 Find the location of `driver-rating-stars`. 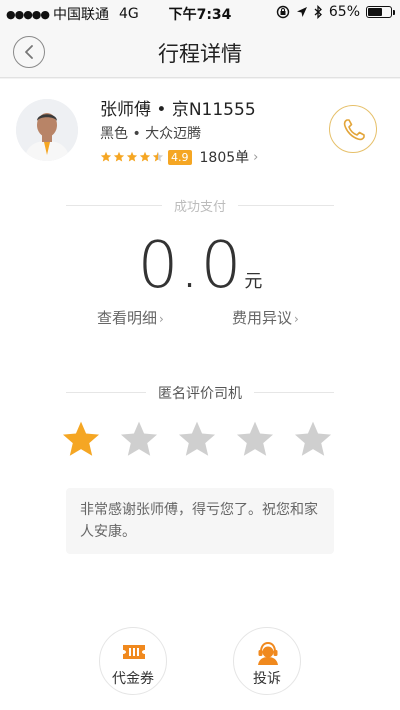

driver-rating-stars is located at coordinates (132, 157).